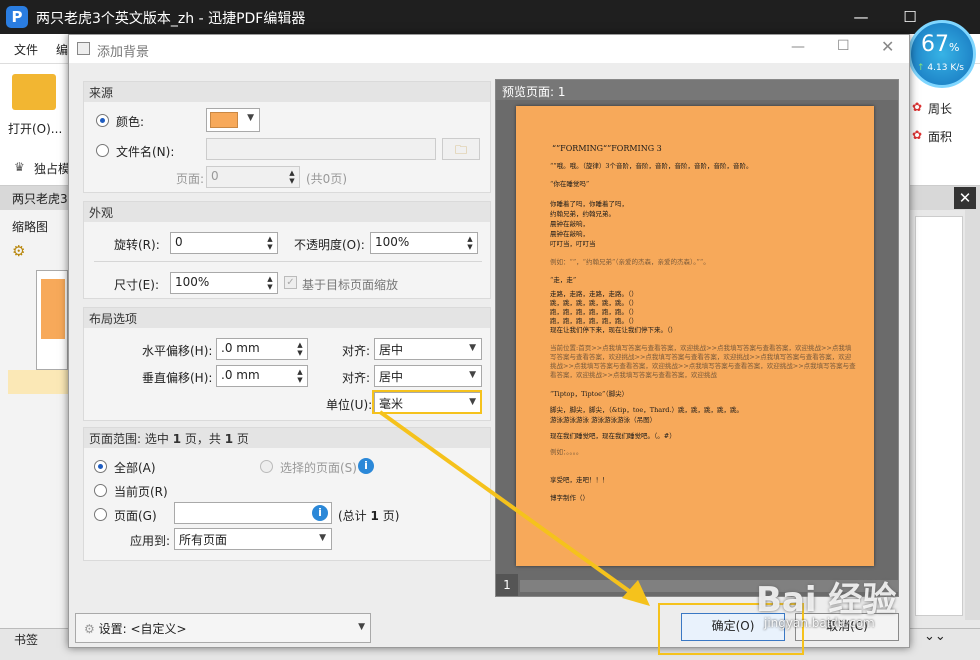  I want to click on arrow-line, so click(508, 504).